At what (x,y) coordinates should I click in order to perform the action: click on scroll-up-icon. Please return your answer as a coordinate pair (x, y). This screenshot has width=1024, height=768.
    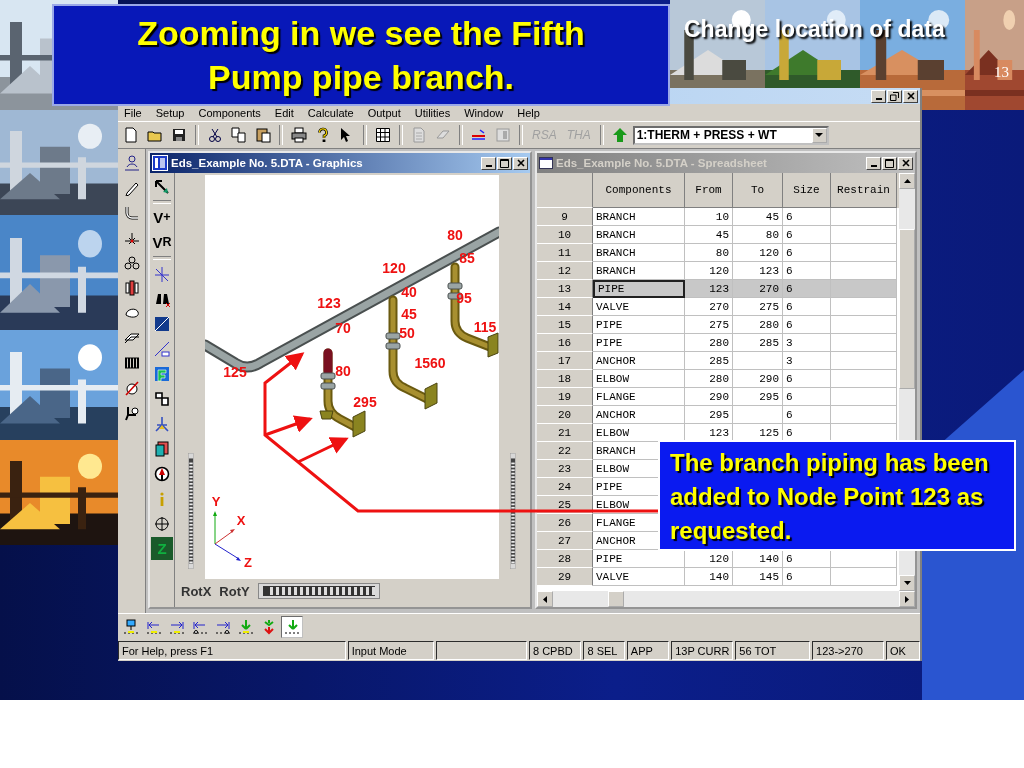
    Looking at the image, I should click on (907, 181).